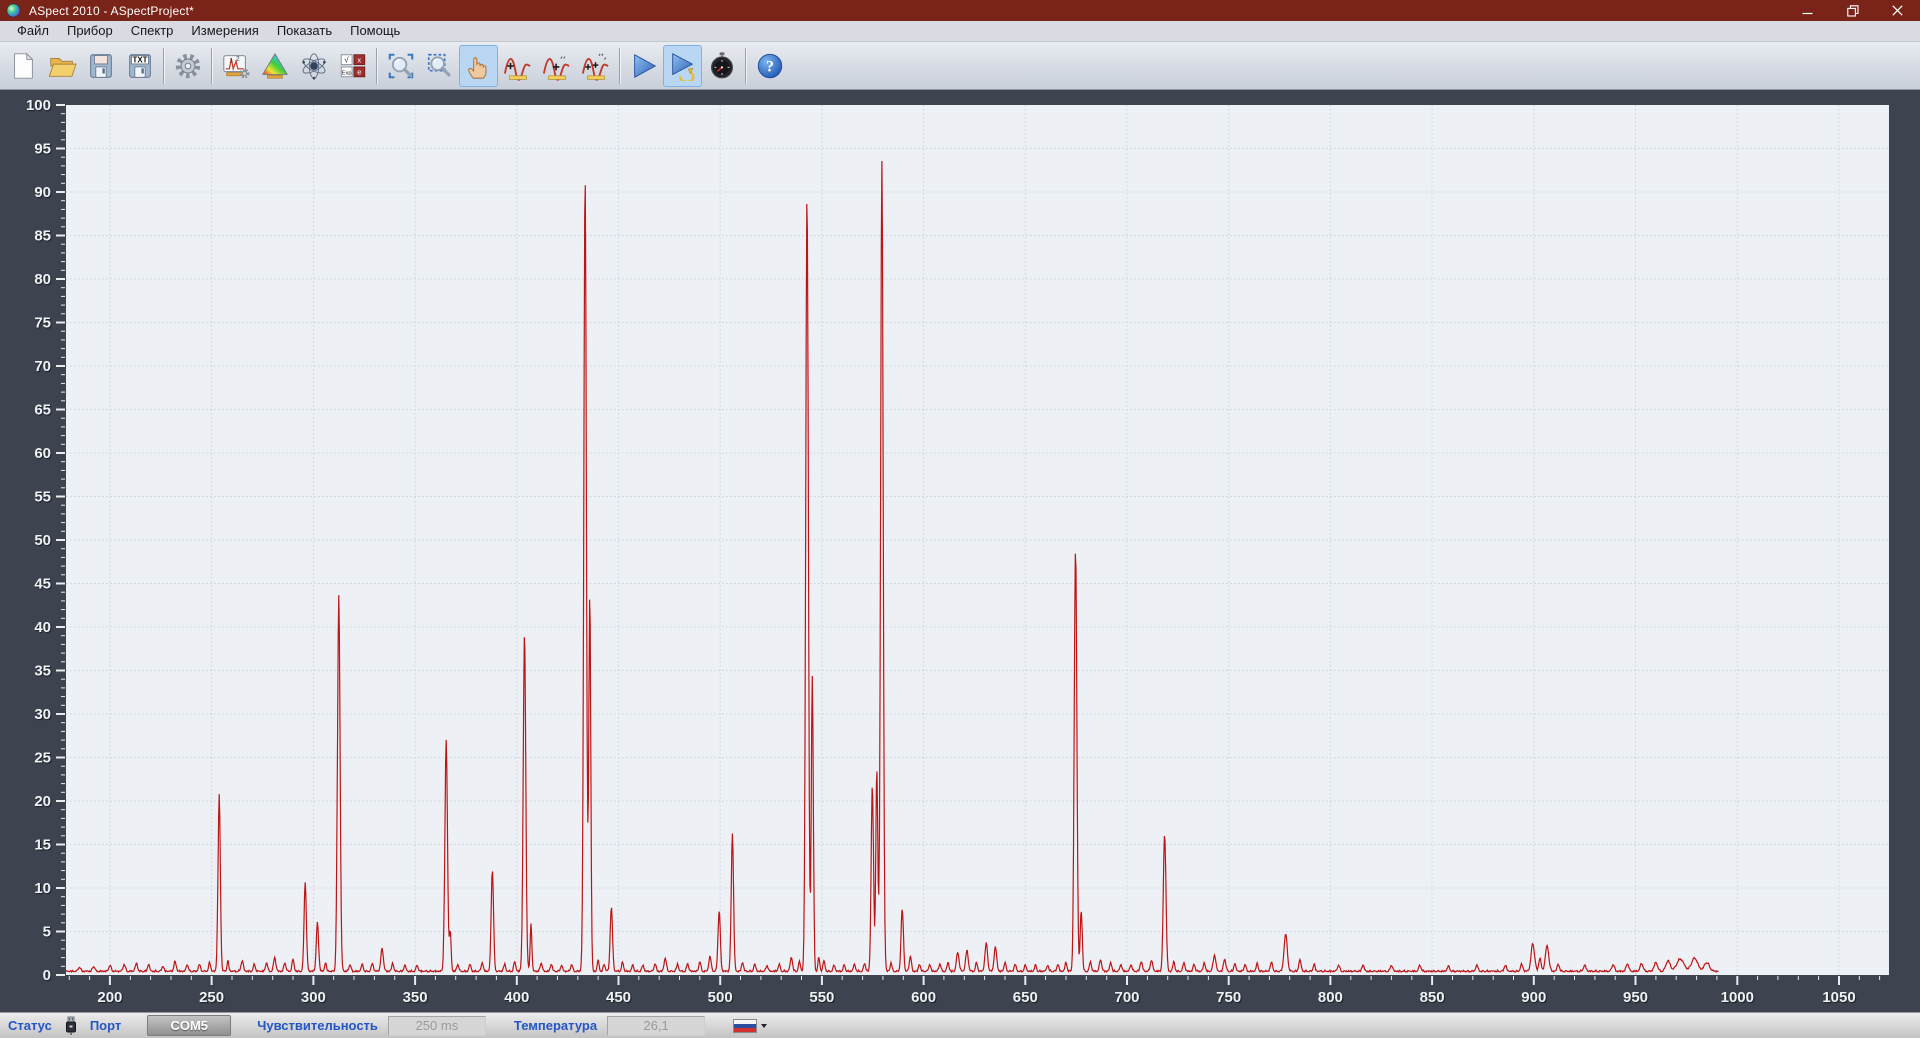 The width and height of the screenshot is (1920, 1038). What do you see at coordinates (923, 997) in the screenshot?
I see `svg-text: 600` at bounding box center [923, 997].